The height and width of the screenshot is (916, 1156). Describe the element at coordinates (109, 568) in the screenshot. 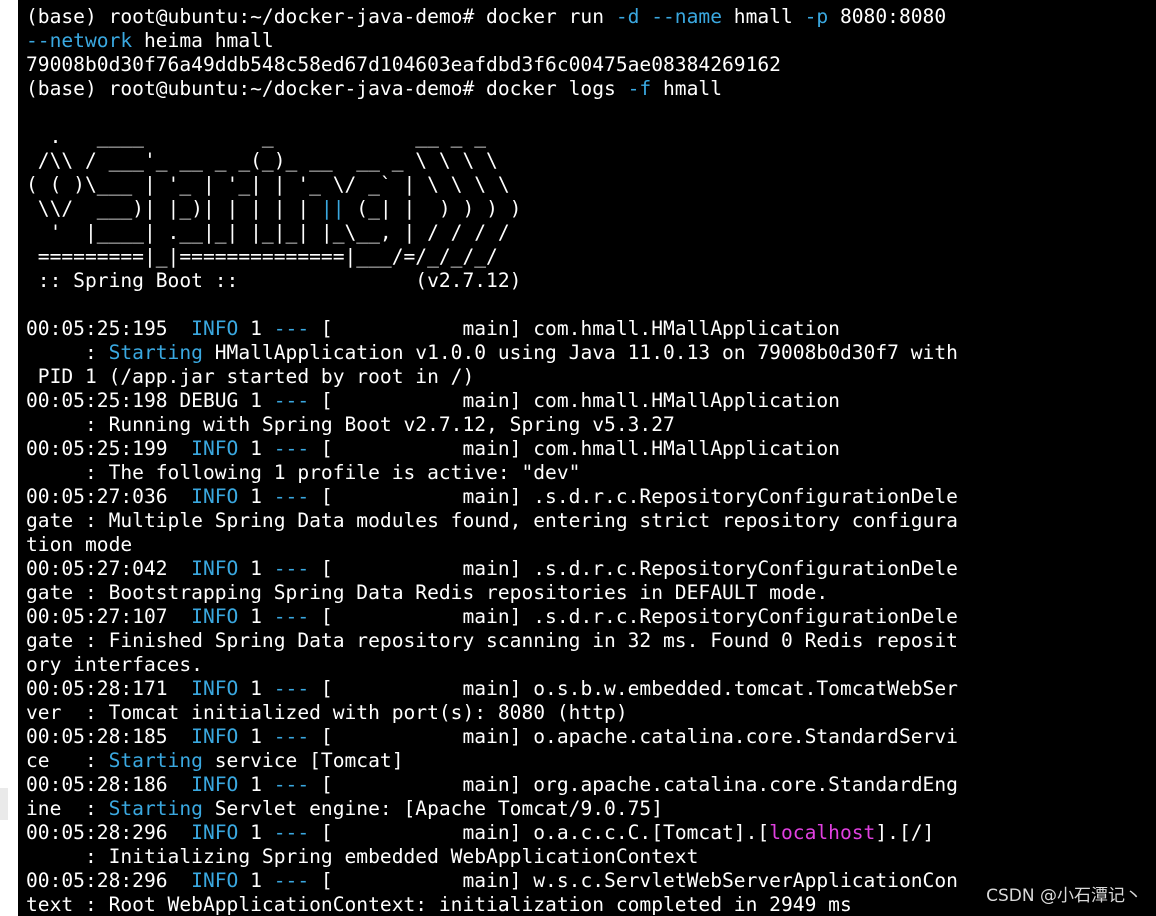

I see `terminal-text: 00:05:27:042` at that location.